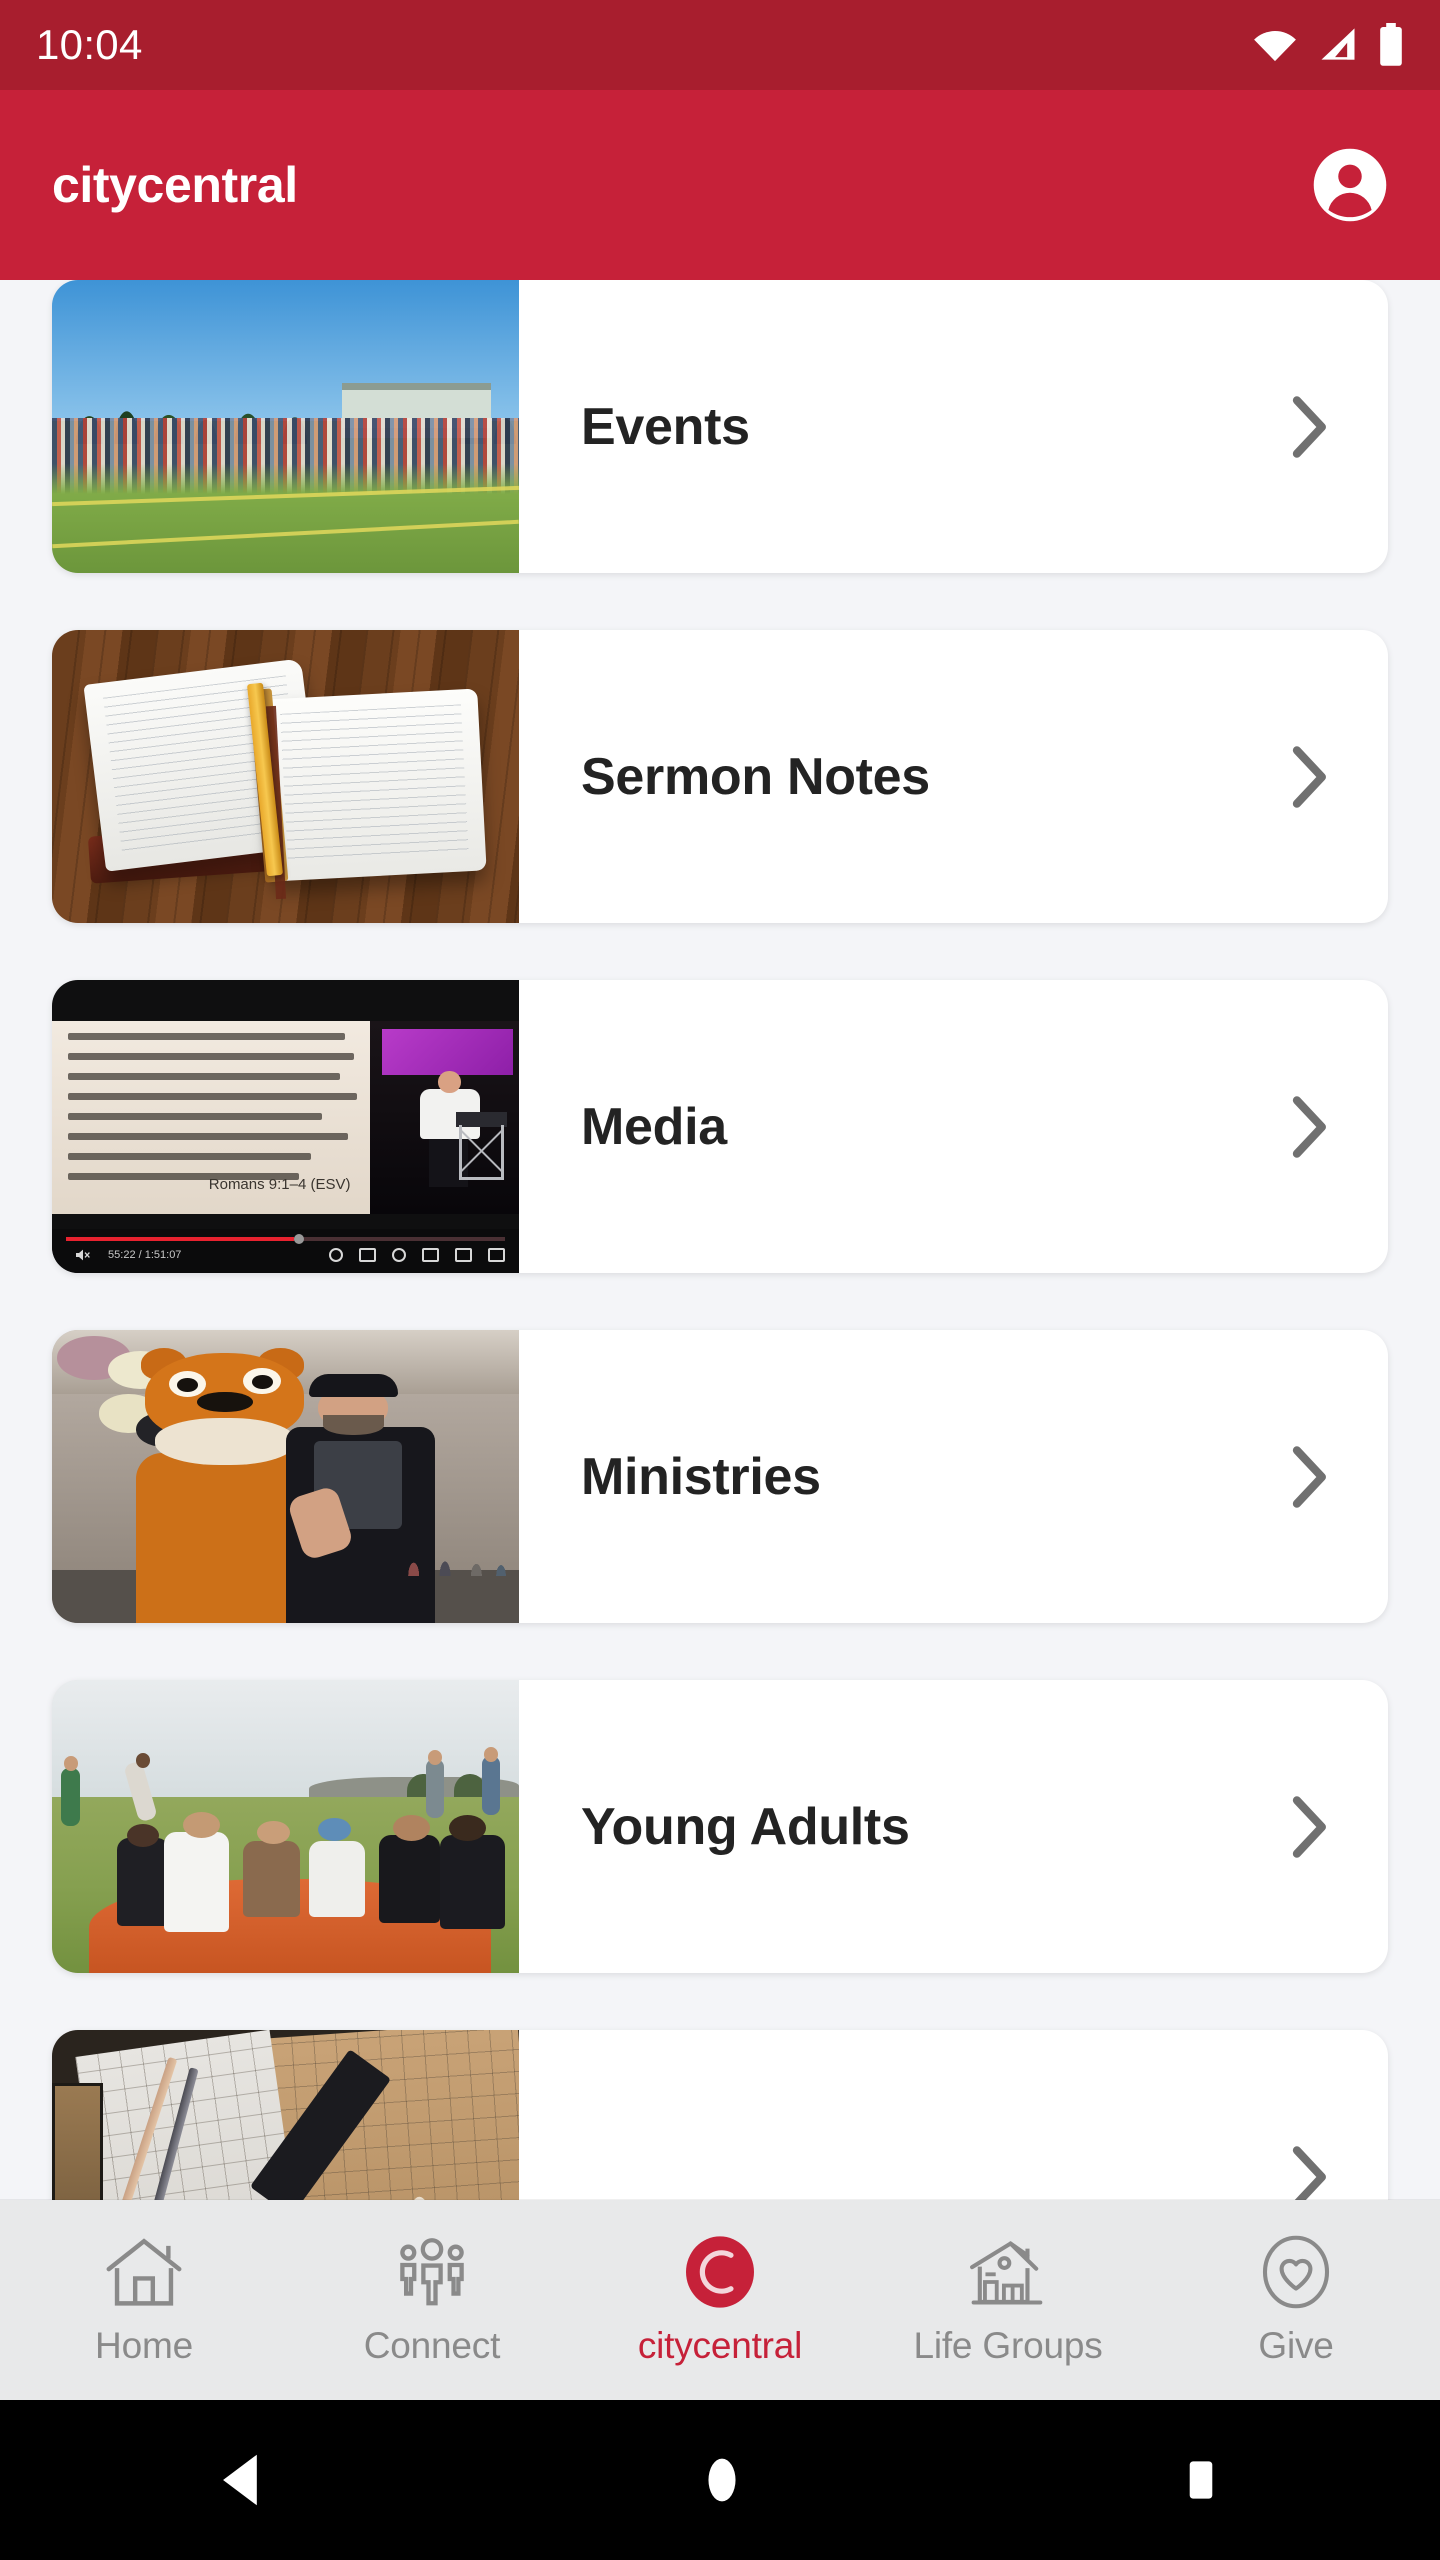 The width and height of the screenshot is (1440, 2560). What do you see at coordinates (1296, 2272) in the screenshot?
I see `heart-circle-icon` at bounding box center [1296, 2272].